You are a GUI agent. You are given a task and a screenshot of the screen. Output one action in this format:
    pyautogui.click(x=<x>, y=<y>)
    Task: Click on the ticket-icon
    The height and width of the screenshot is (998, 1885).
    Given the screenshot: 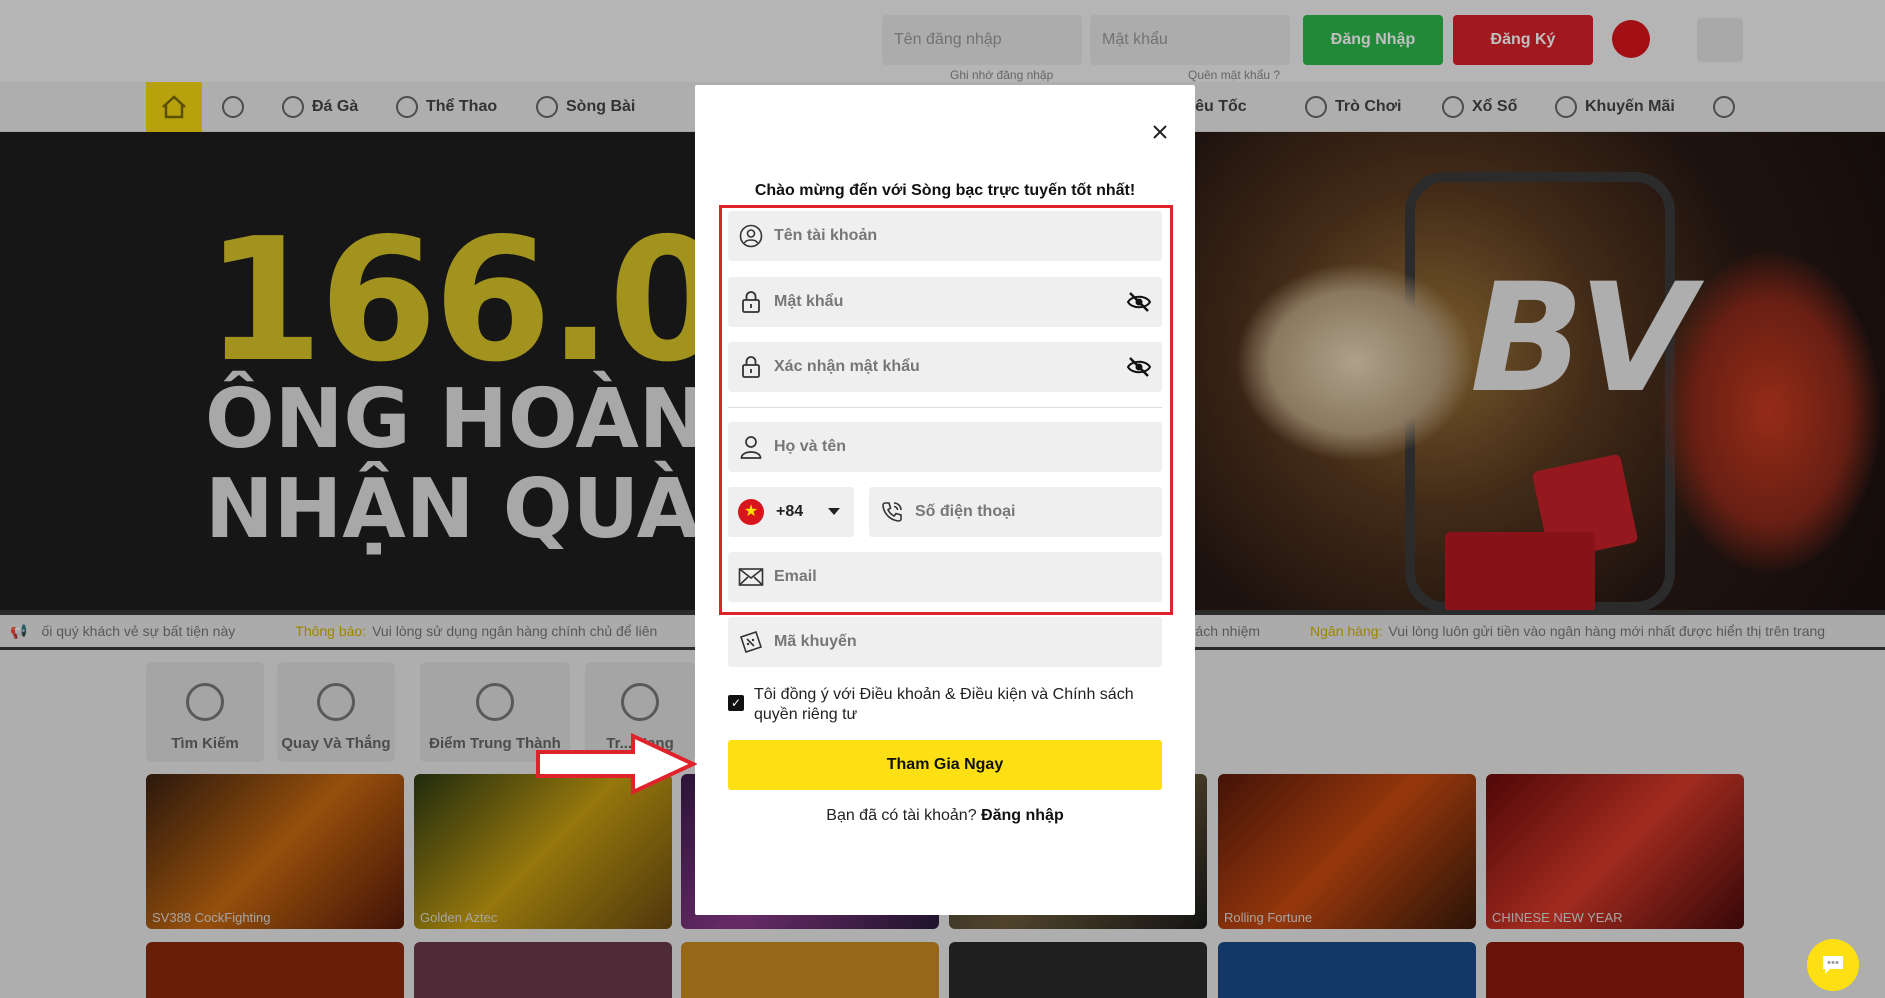 What is the action you would take?
    pyautogui.click(x=751, y=642)
    